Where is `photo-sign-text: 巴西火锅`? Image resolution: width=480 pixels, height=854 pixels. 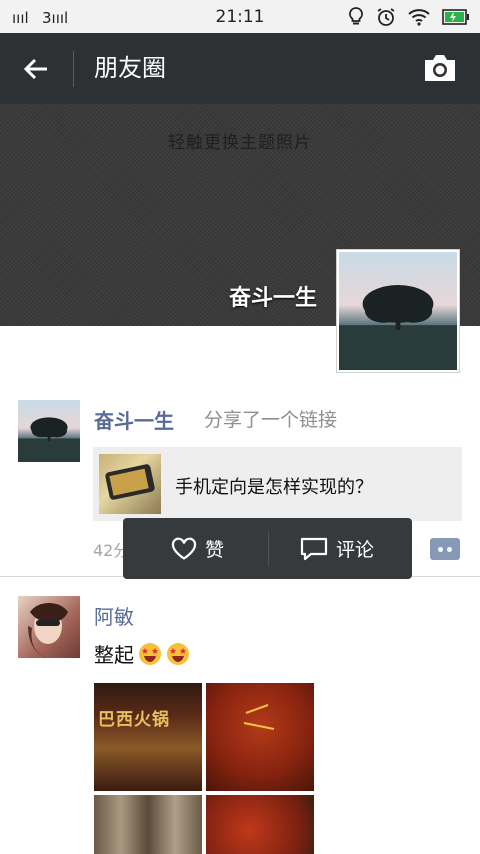
photo-sign-text: 巴西火锅 is located at coordinates (134, 720).